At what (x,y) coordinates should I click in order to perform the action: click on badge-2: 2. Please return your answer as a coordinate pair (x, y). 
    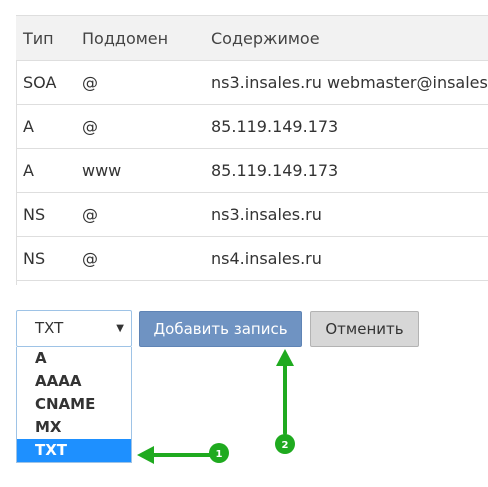
    Looking at the image, I should click on (285, 444).